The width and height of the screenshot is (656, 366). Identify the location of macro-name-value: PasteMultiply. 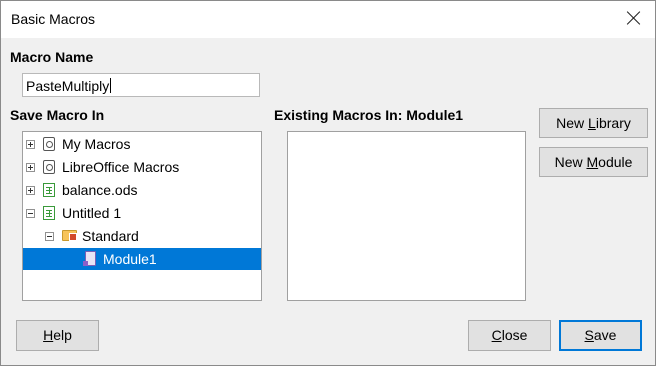
(68, 86).